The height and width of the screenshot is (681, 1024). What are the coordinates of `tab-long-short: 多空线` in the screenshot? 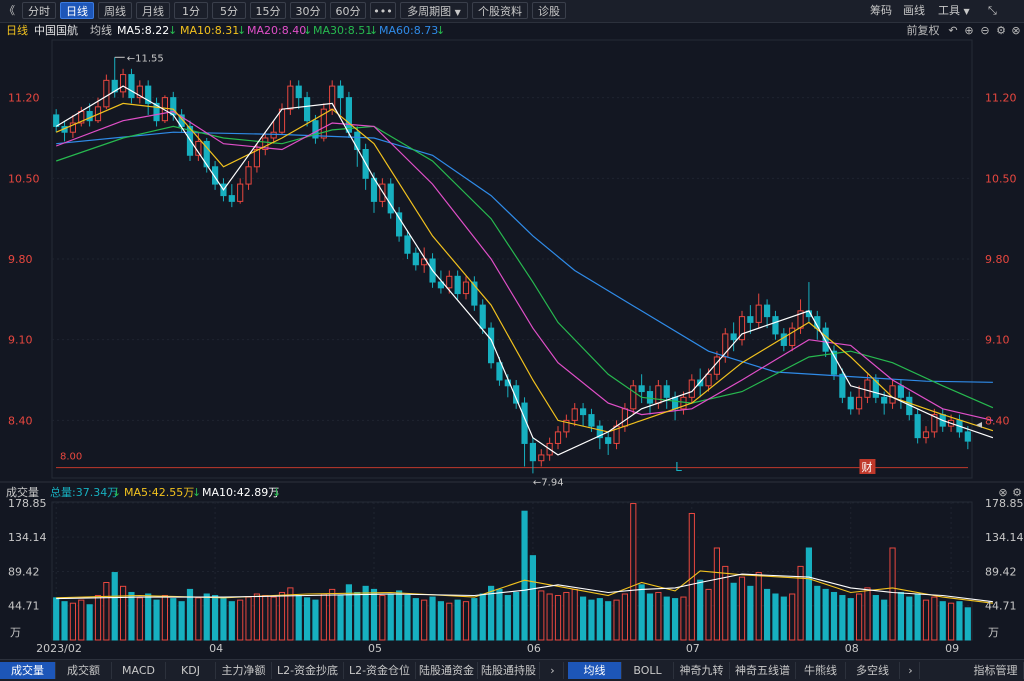 It's located at (873, 670).